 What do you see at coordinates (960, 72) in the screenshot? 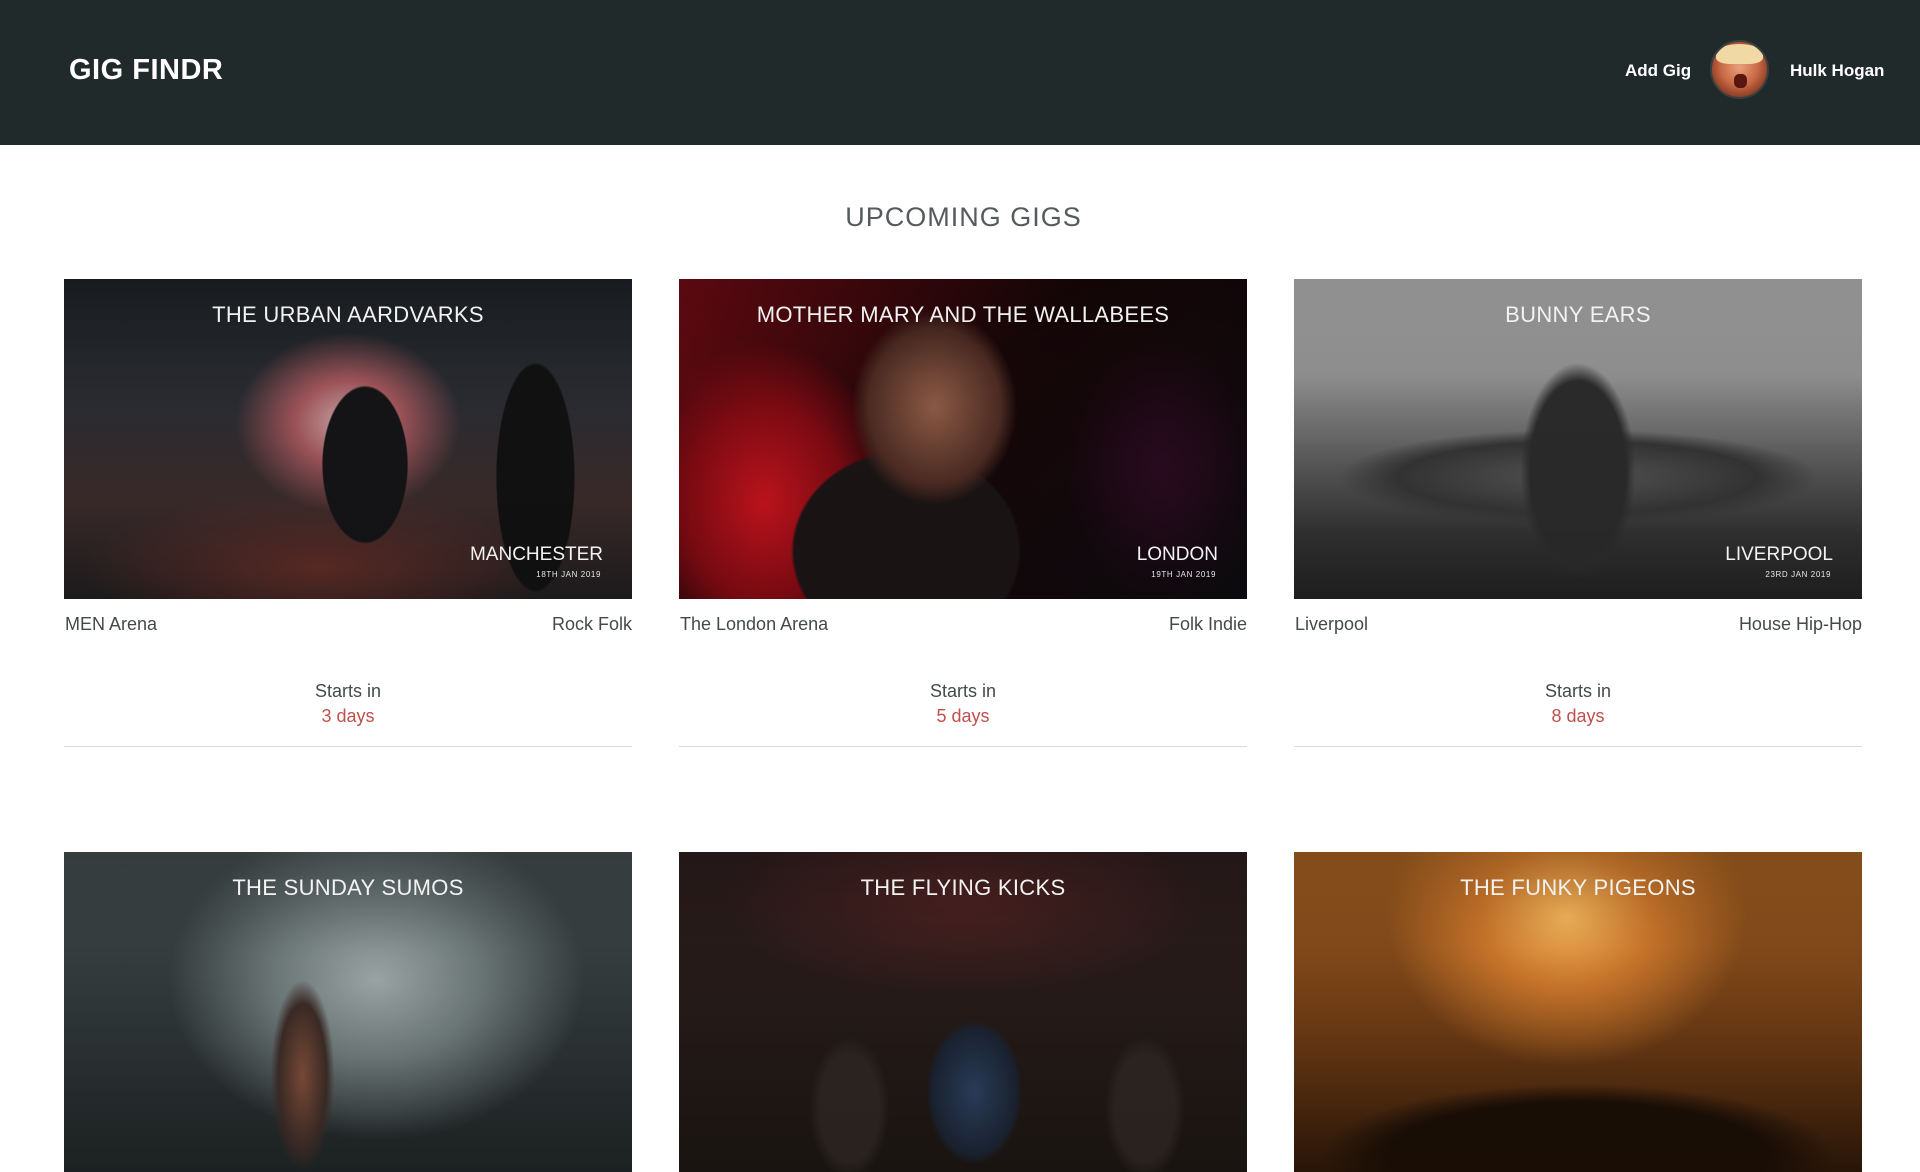
I see `top-navbar: GIG FINDR Add Gig Hulk Hogan` at bounding box center [960, 72].